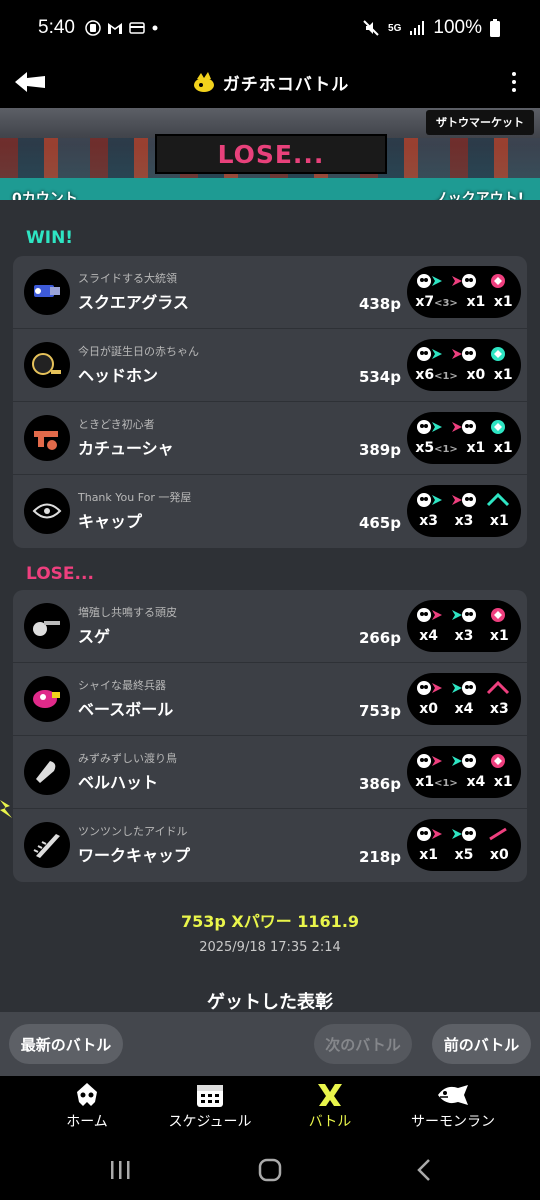  I want to click on tab-battle: バトル, so click(330, 1111).